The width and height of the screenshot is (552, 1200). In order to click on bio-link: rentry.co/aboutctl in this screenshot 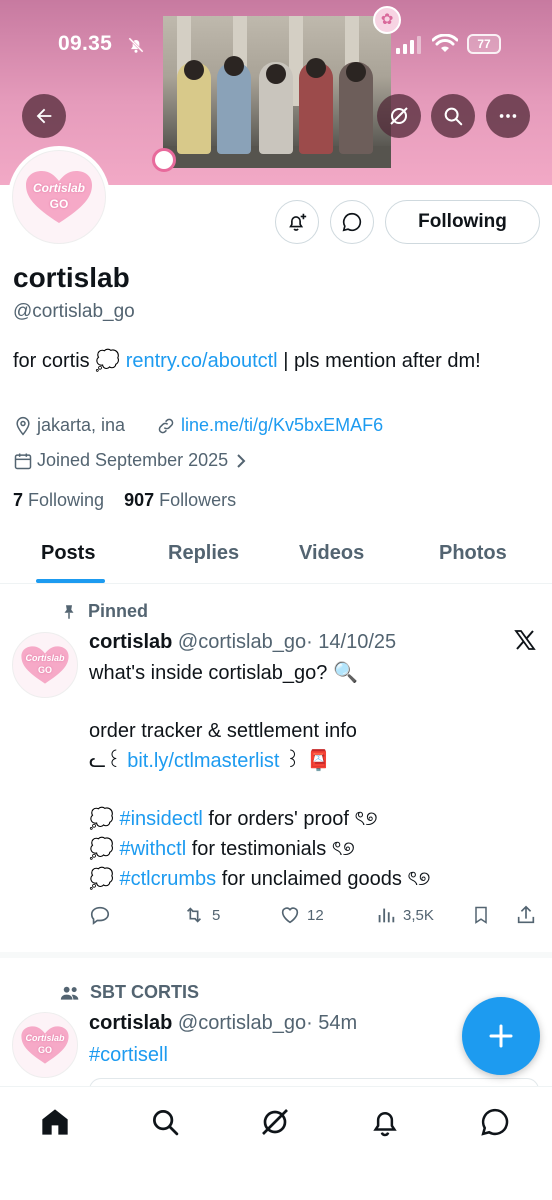, I will do `click(202, 361)`.